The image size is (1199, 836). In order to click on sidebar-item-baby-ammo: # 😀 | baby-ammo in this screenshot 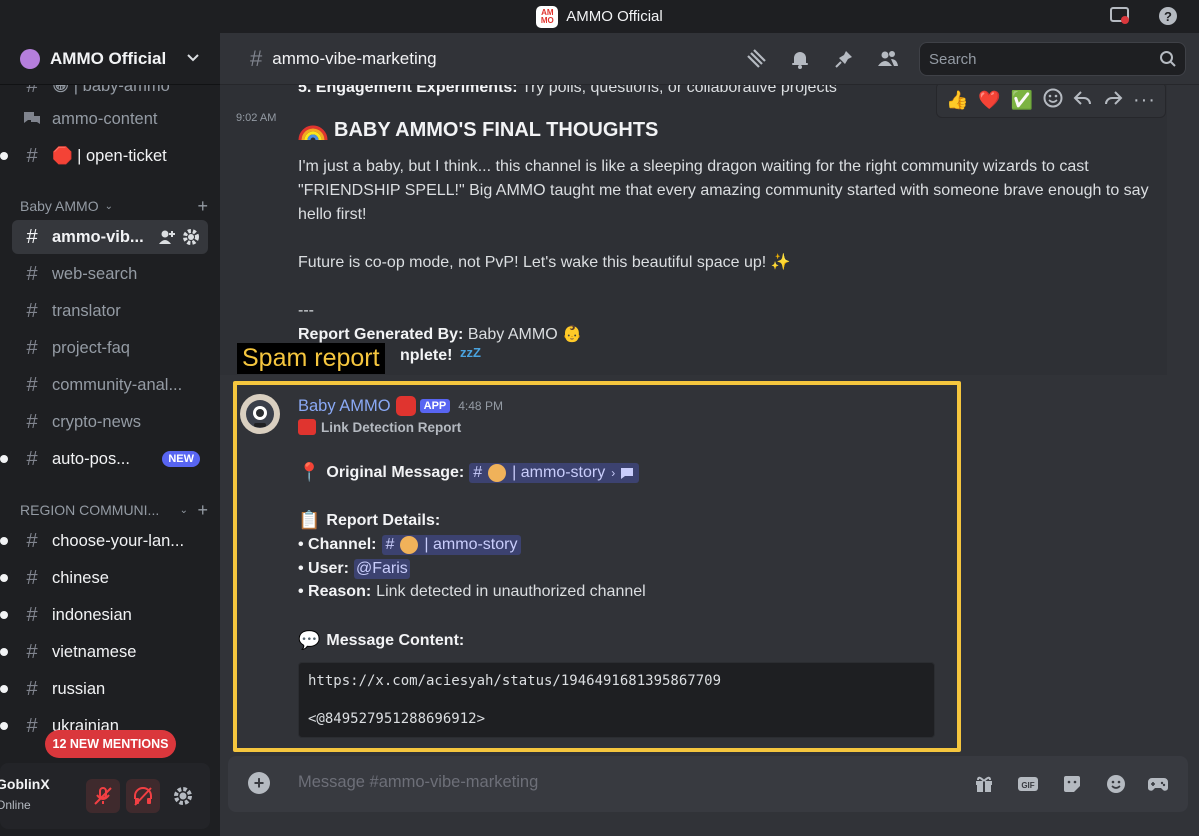, I will do `click(110, 94)`.